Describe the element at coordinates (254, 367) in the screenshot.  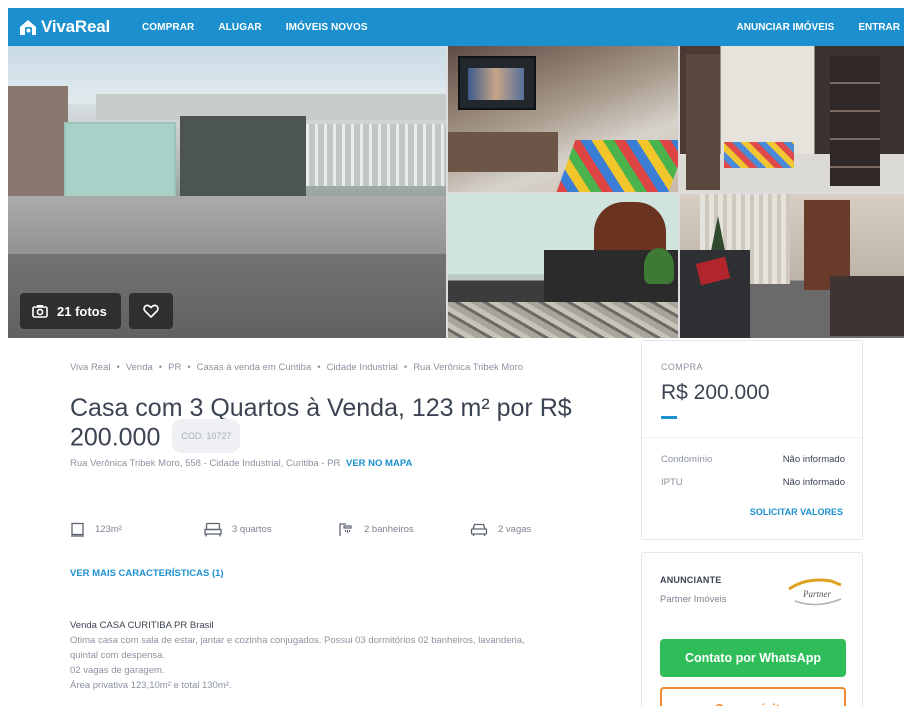
I see `breadcrumb-casas-curitiba: Casas à venda em Curitiba` at that location.